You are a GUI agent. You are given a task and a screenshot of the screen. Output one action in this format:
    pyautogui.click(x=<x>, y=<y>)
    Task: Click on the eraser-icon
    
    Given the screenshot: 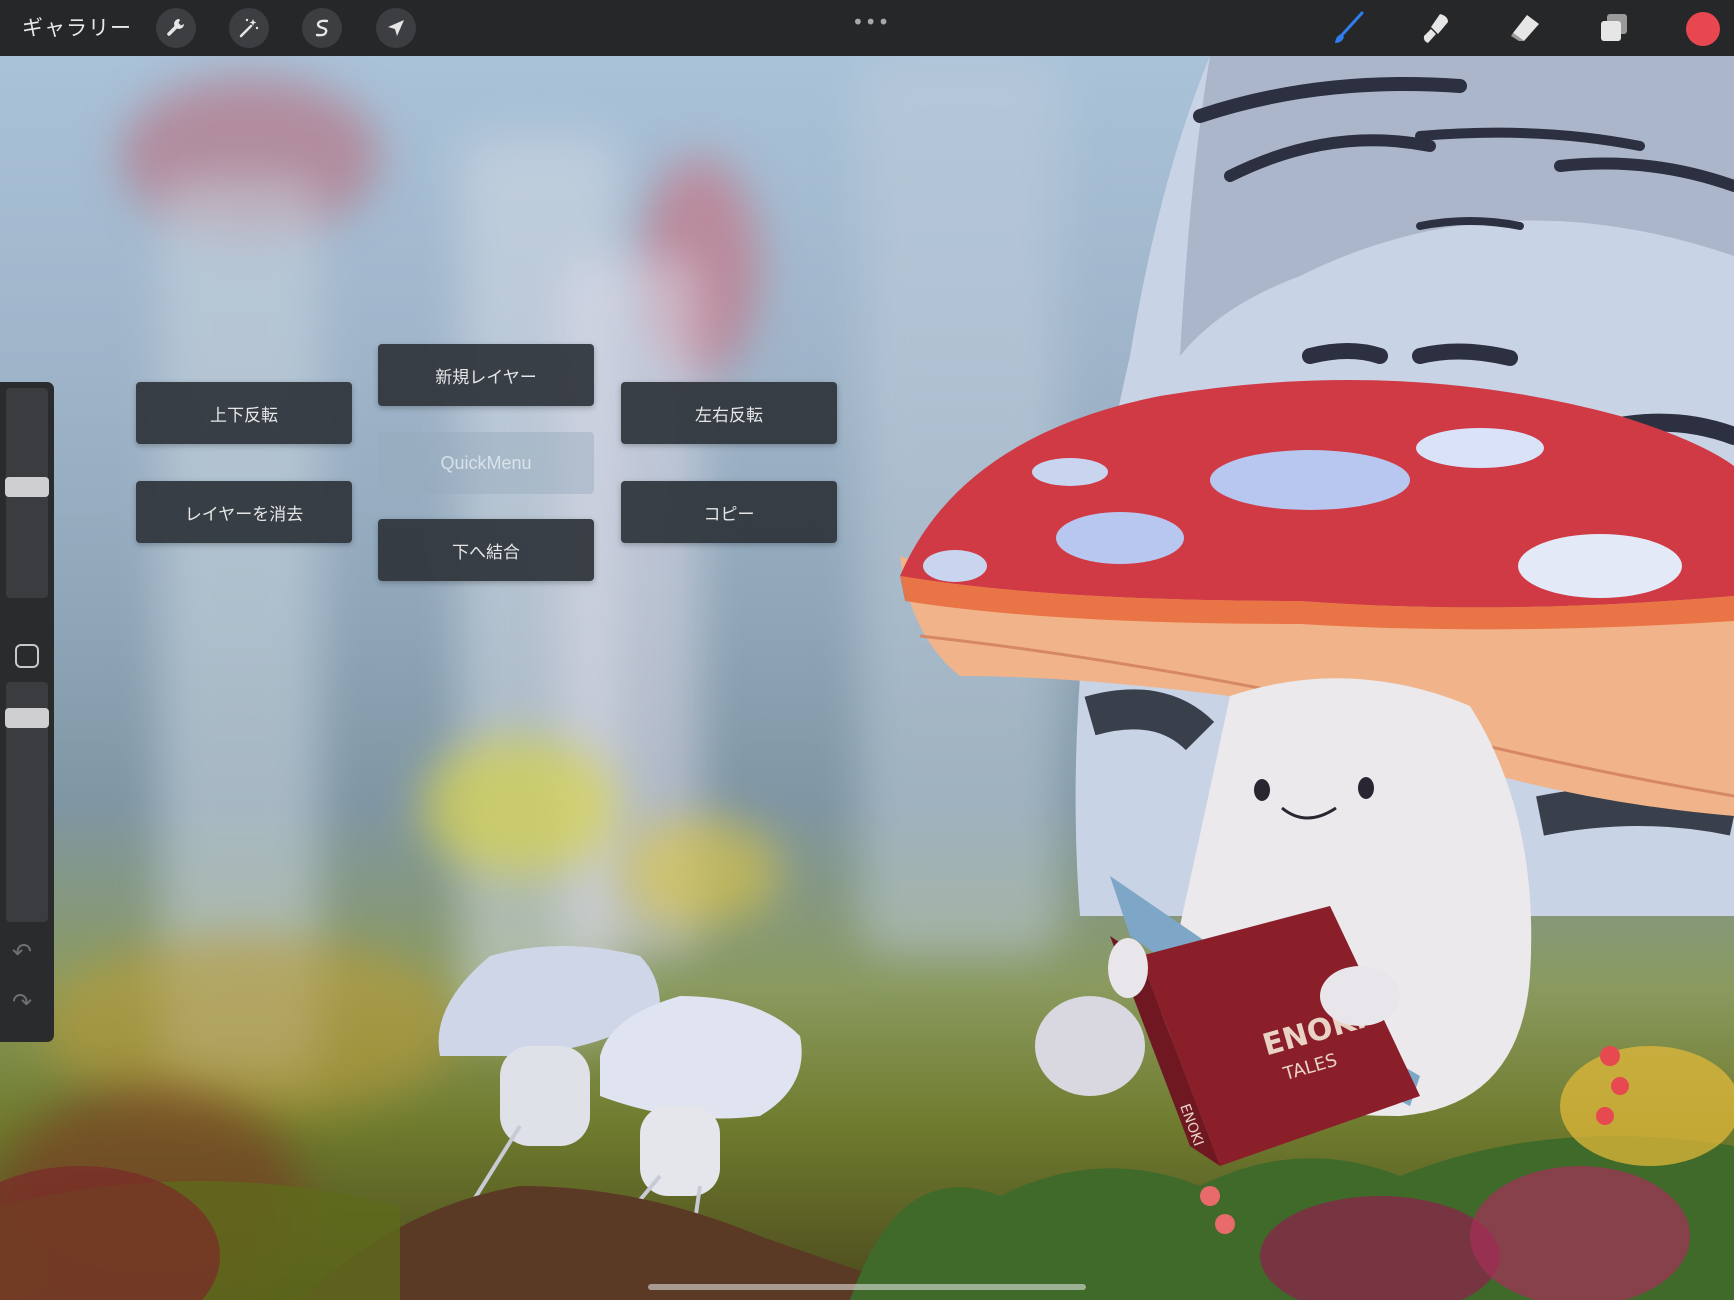 What is the action you would take?
    pyautogui.click(x=1525, y=28)
    